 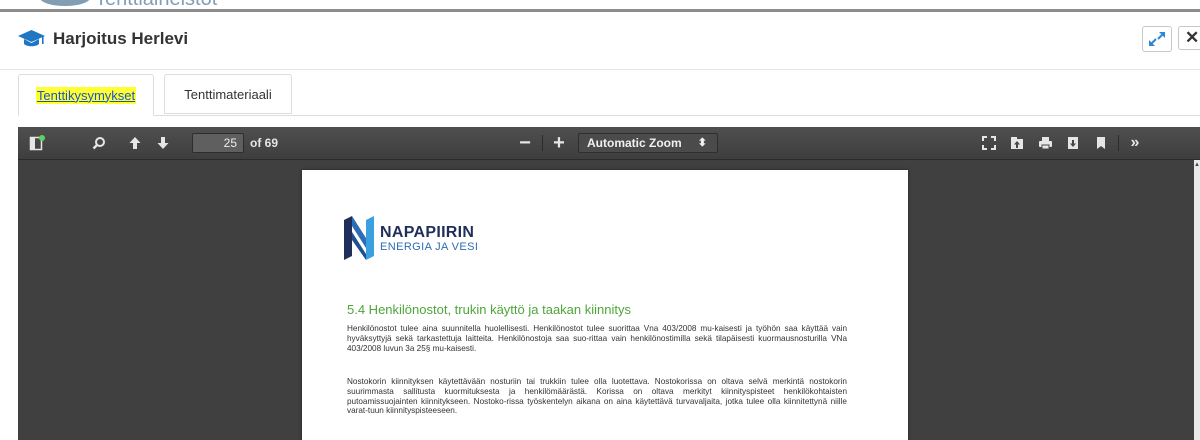 I want to click on chevron-updown-icon: ⬍, so click(x=702, y=143).